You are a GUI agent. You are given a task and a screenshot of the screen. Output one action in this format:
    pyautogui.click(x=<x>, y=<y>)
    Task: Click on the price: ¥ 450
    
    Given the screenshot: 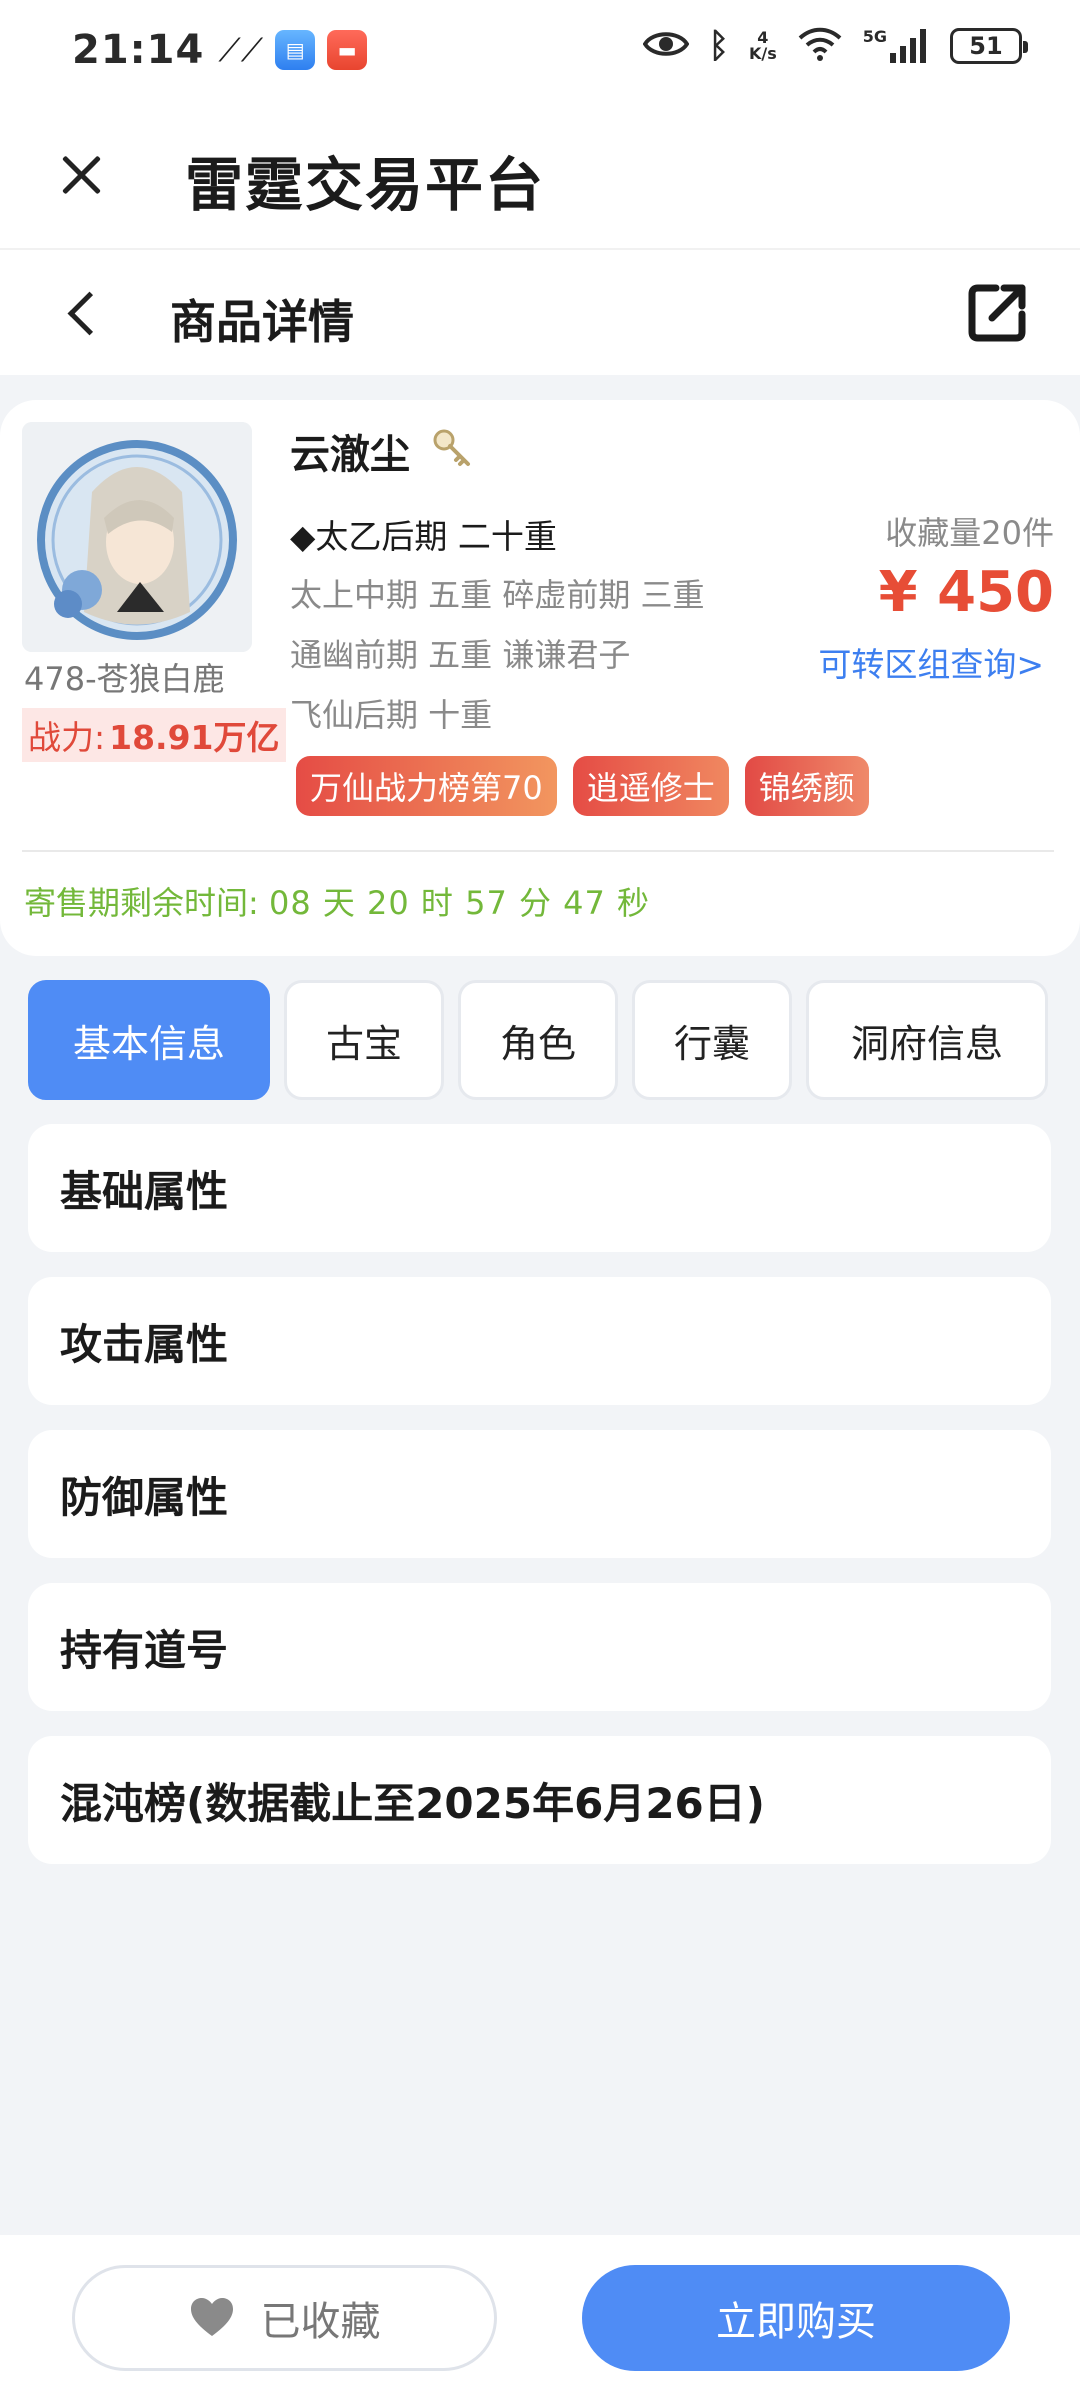 What is the action you would take?
    pyautogui.click(x=966, y=592)
    